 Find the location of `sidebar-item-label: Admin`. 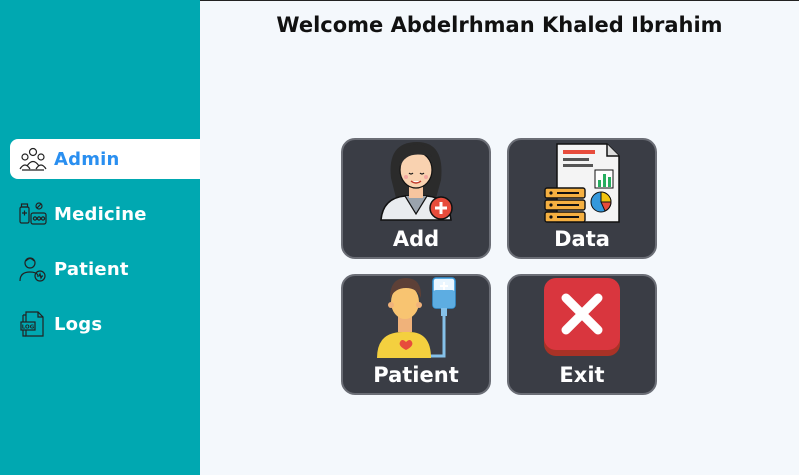

sidebar-item-label: Admin is located at coordinates (87, 159).